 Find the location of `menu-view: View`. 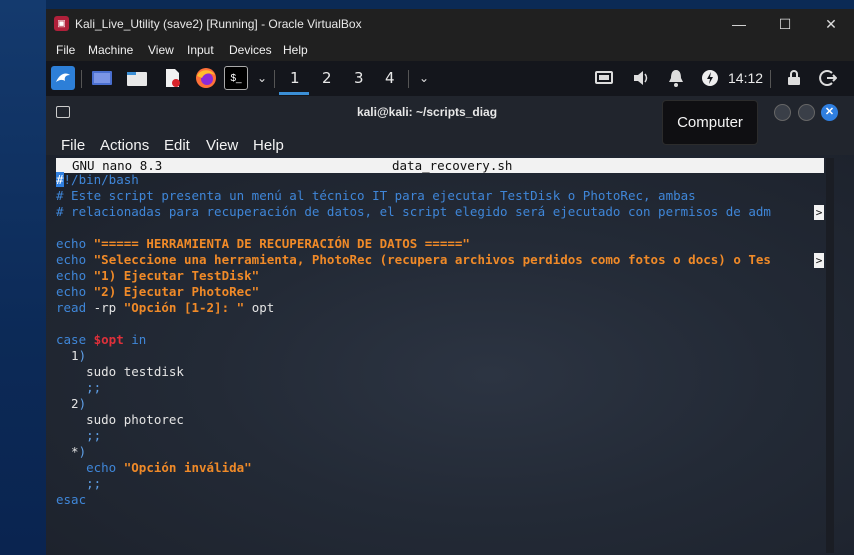

menu-view: View is located at coordinates (161, 50).